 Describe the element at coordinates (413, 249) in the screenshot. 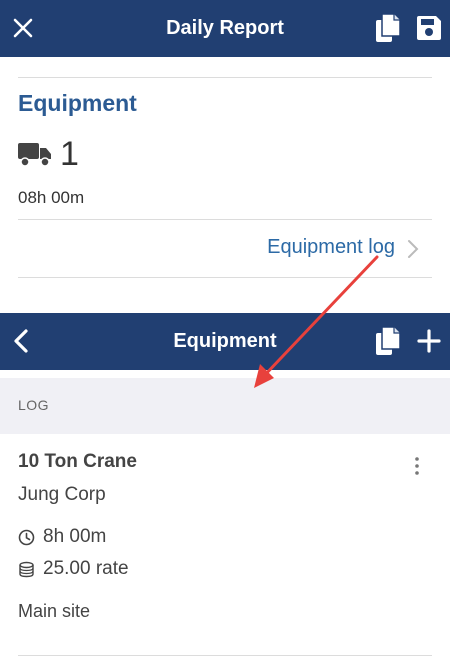

I see `chevron-right-icon` at that location.